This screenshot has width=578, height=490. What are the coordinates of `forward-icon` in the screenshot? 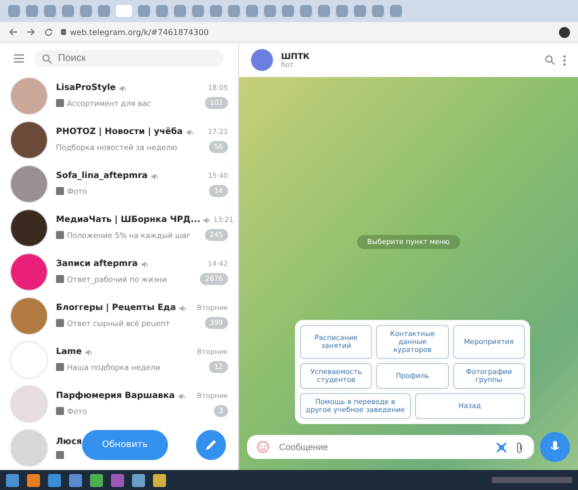 It's located at (31, 32).